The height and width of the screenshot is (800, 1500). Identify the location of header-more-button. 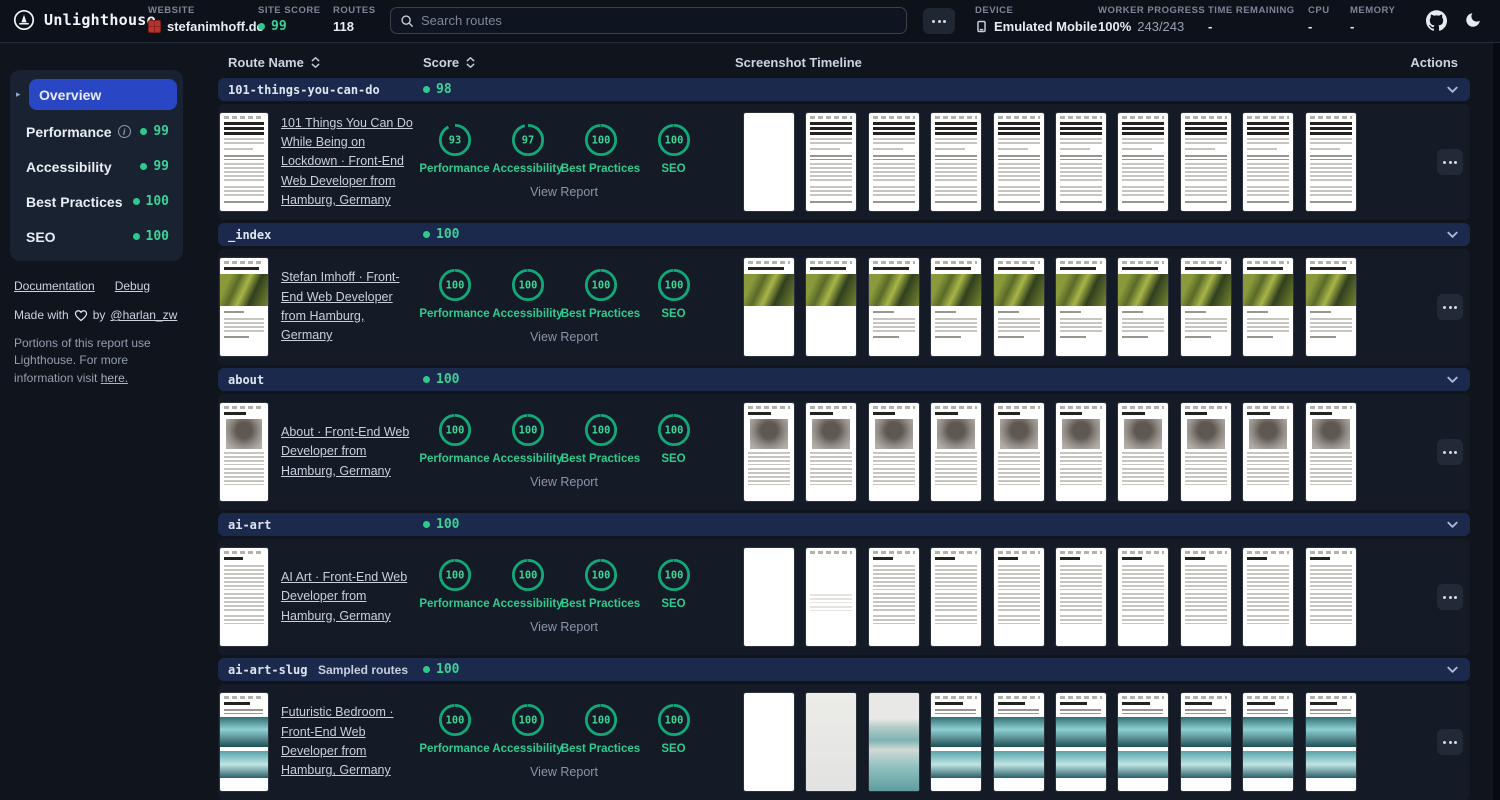
(939, 21).